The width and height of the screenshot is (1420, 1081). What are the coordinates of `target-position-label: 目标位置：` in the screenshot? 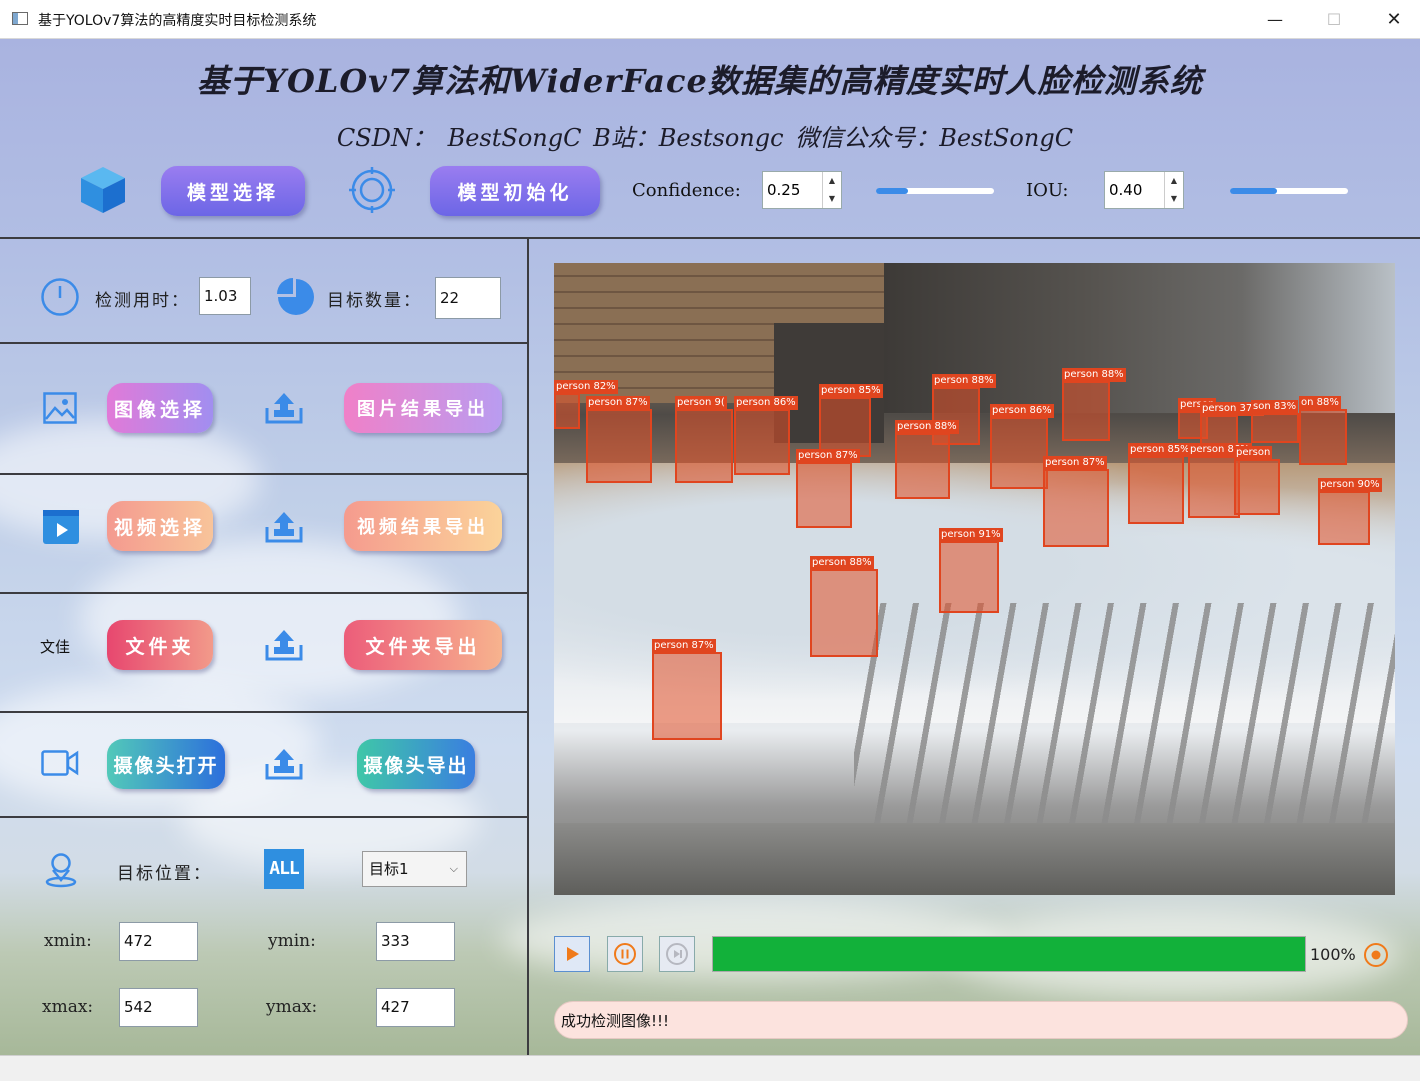 It's located at (164, 874).